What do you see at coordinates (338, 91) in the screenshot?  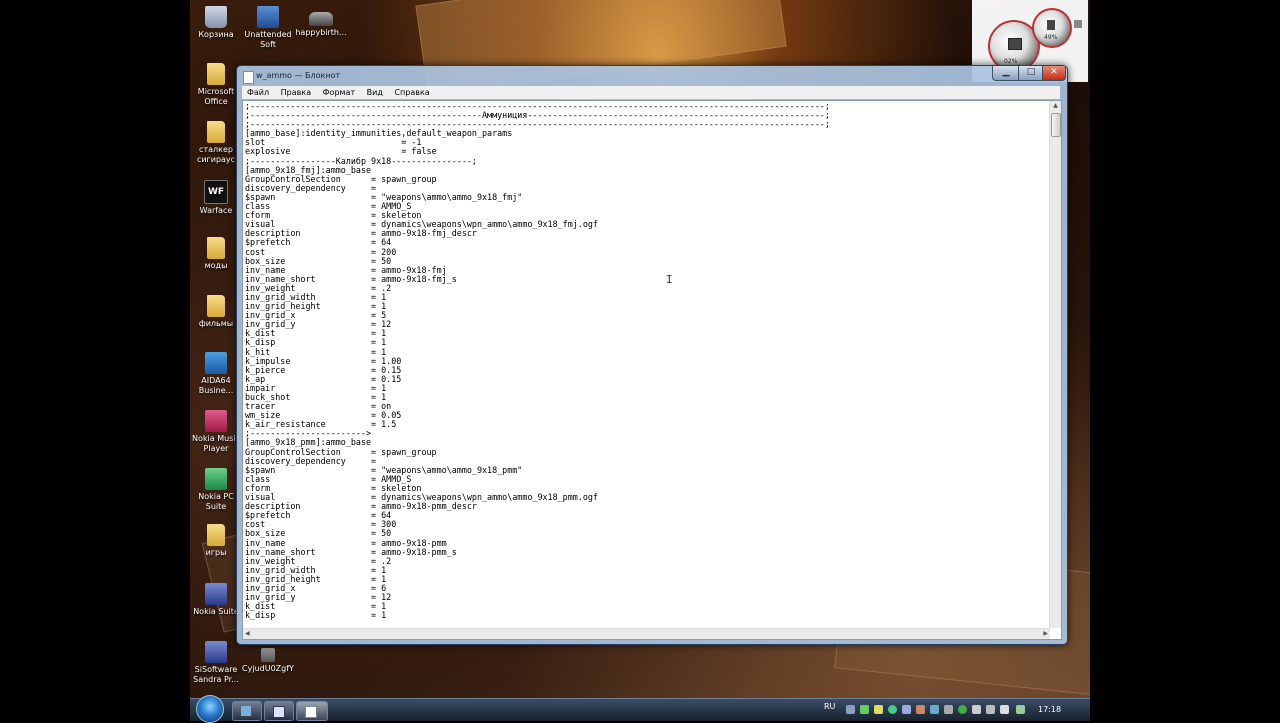 I see `menu-format: Формат` at bounding box center [338, 91].